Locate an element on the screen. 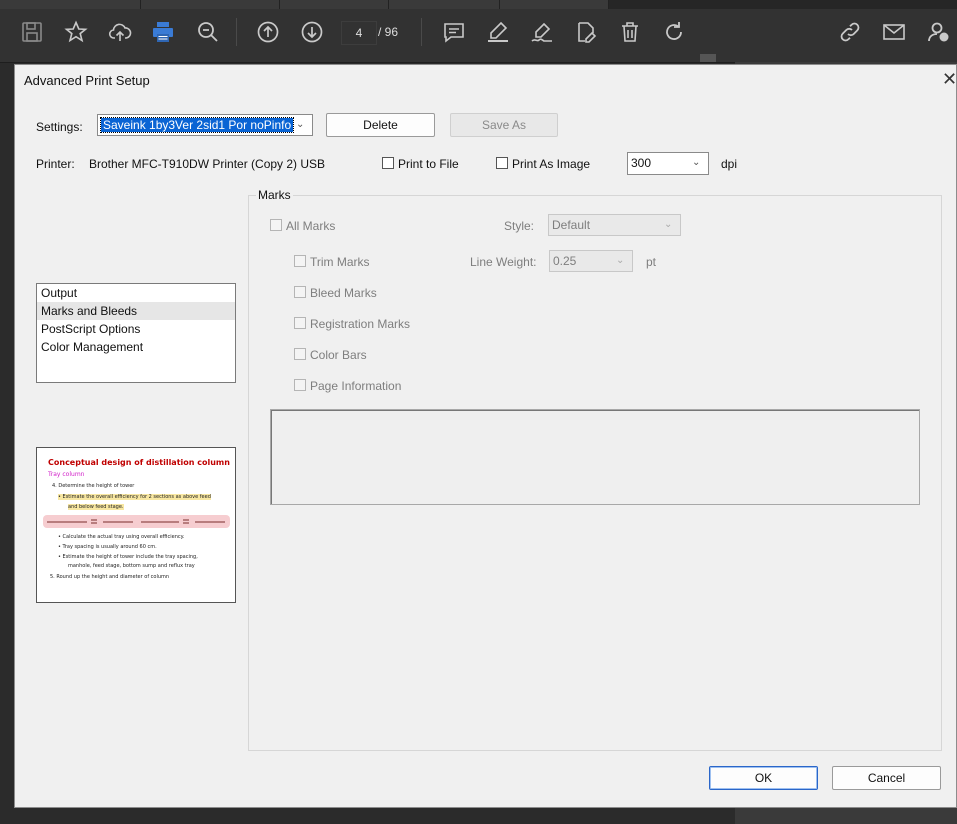 The image size is (957, 824). delete-icon is located at coordinates (630, 32).